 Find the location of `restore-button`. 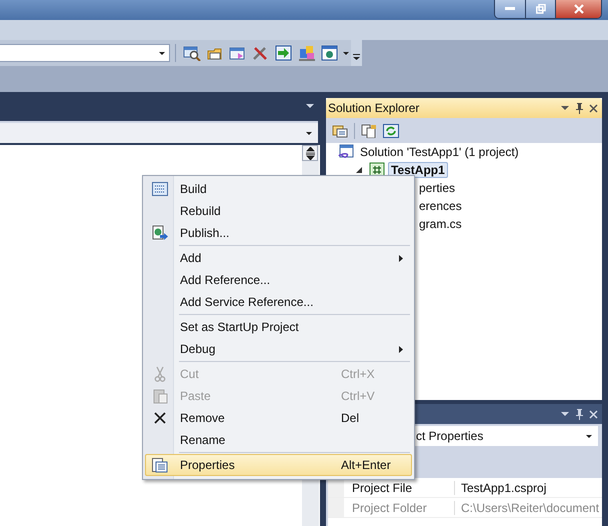

restore-button is located at coordinates (540, 9).